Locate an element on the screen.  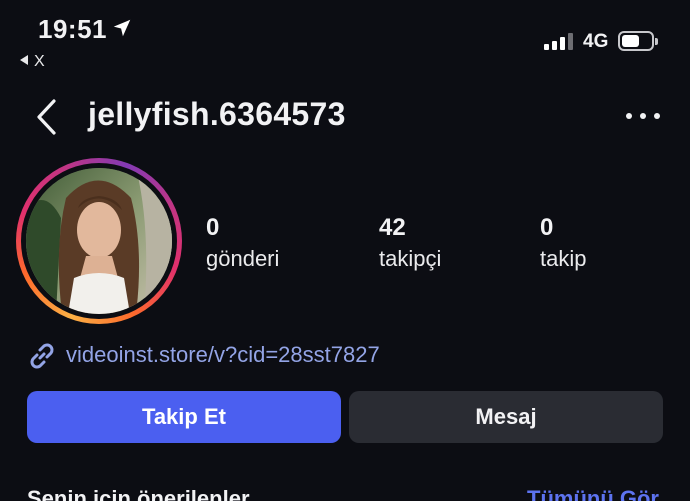
story-ring is located at coordinates (99, 241).